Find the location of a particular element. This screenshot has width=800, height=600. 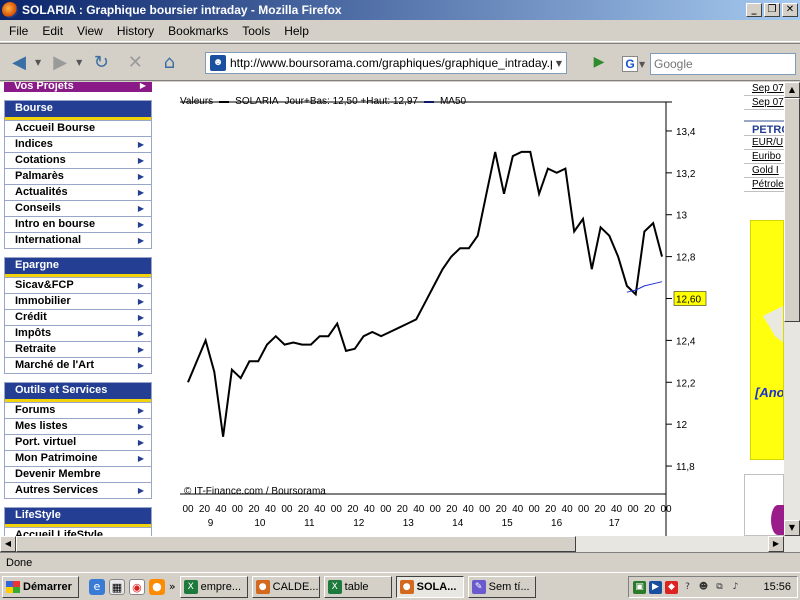

nav-item: Sicav&FCP ▶ is located at coordinates (78, 285).